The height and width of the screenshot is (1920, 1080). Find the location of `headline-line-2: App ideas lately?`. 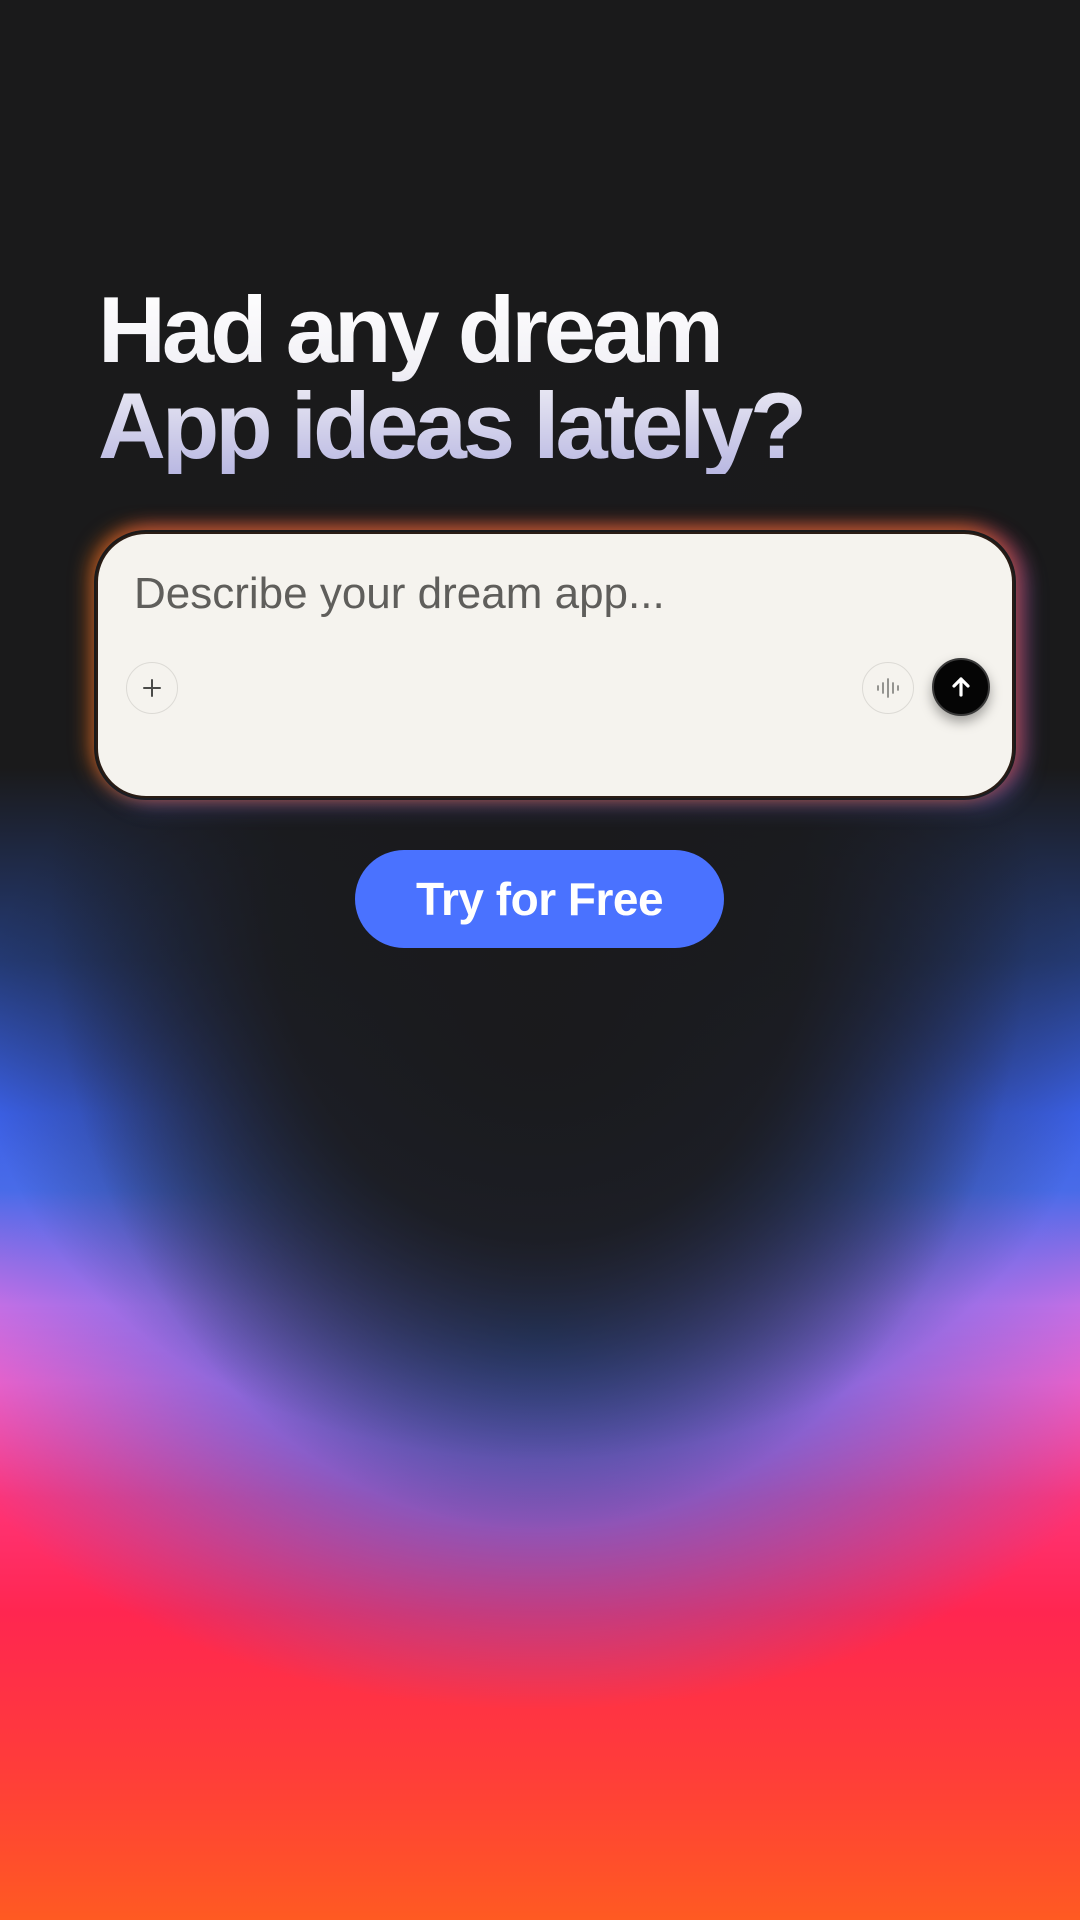

headline-line-2: App ideas lately? is located at coordinates (451, 425).